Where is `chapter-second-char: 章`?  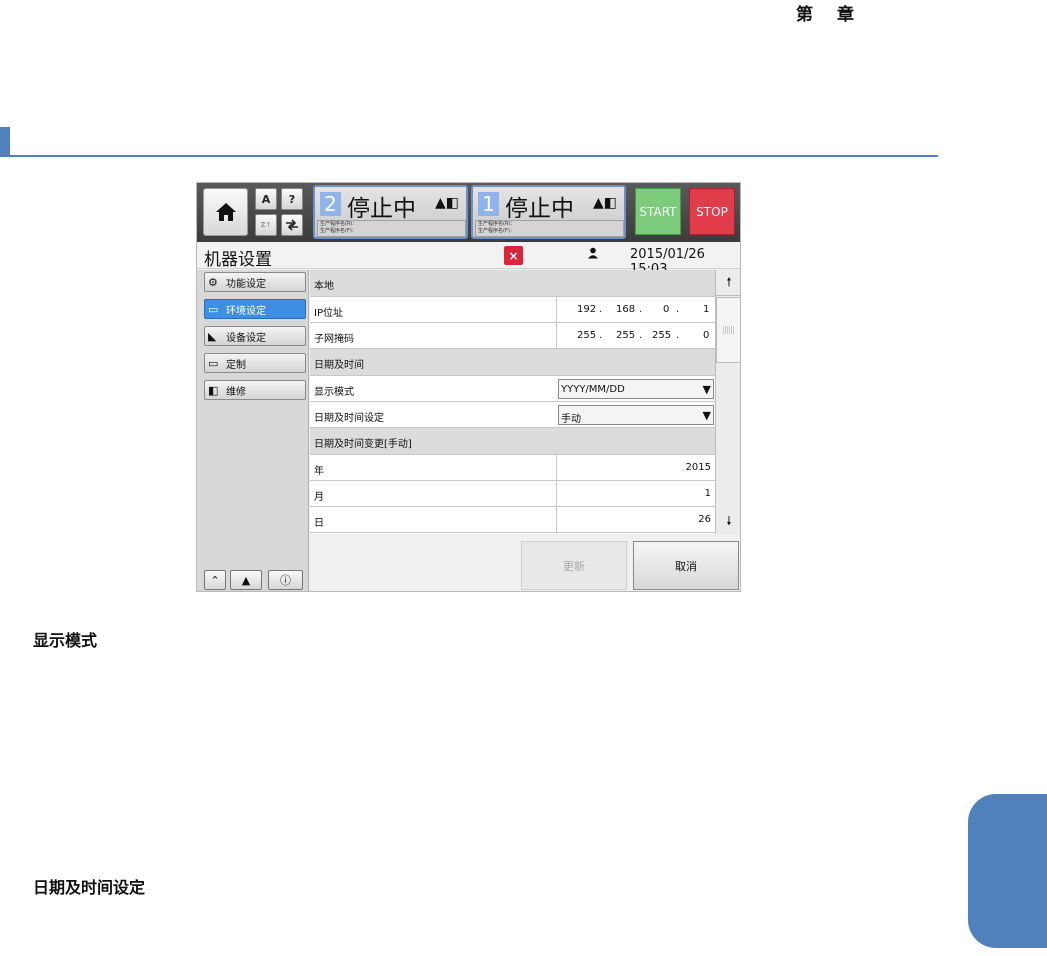 chapter-second-char: 章 is located at coordinates (846, 15).